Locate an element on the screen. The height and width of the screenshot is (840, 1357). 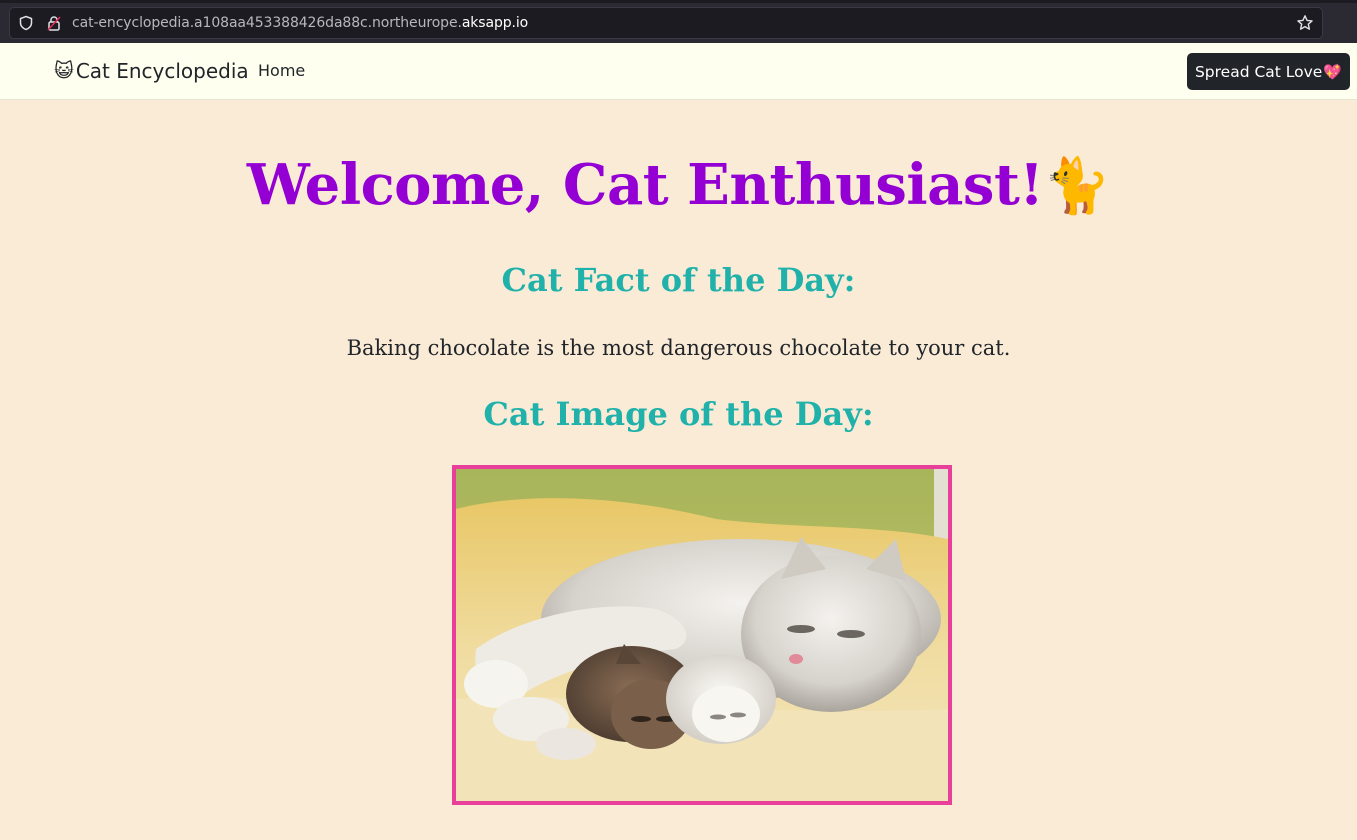
spread-cat-love-label: Spread Cat Love is located at coordinates (1258, 71).